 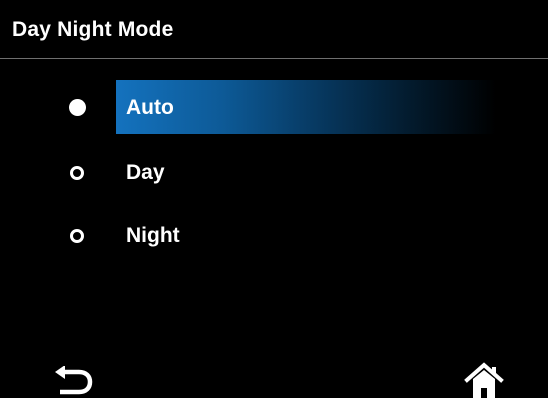 I want to click on home-icon, so click(x=484, y=380).